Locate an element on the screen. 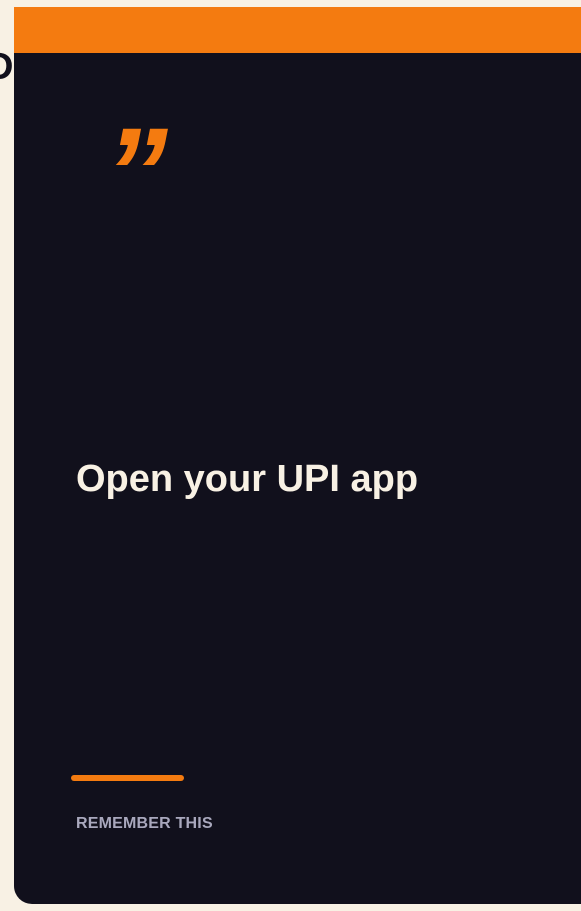 The width and height of the screenshot is (581, 911). top-accent-bar is located at coordinates (297, 30).